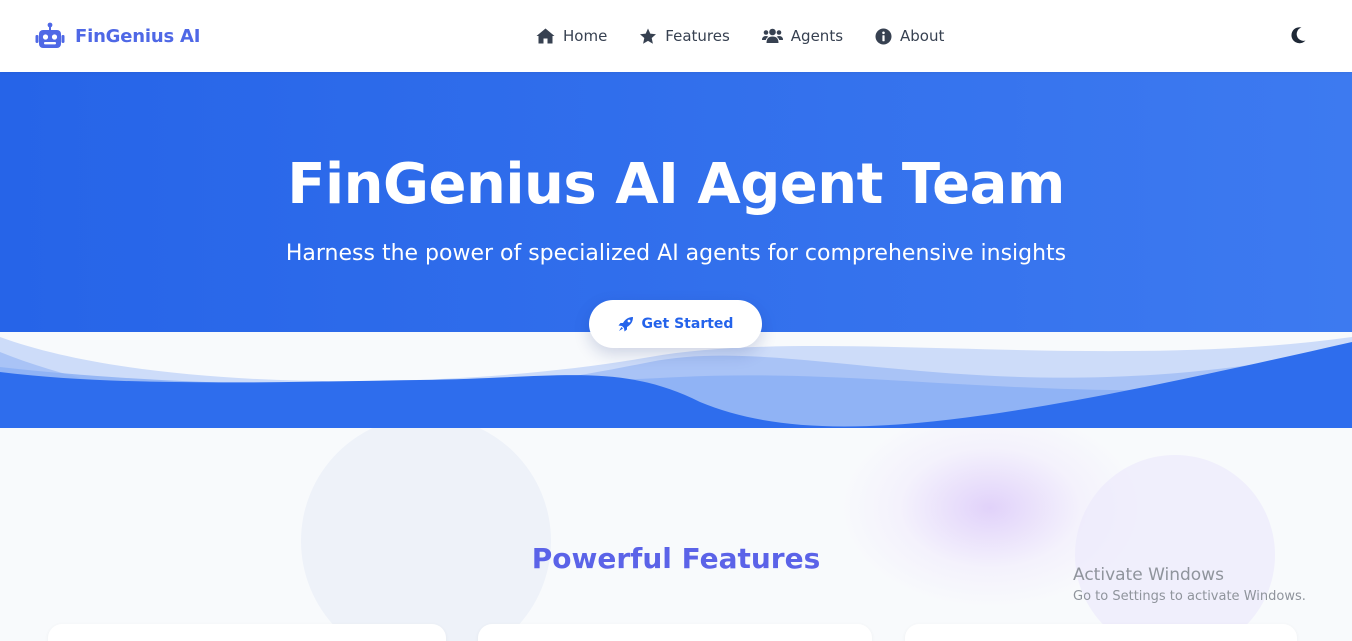  What do you see at coordinates (138, 36) in the screenshot?
I see `brand-name: FinGenius AI` at bounding box center [138, 36].